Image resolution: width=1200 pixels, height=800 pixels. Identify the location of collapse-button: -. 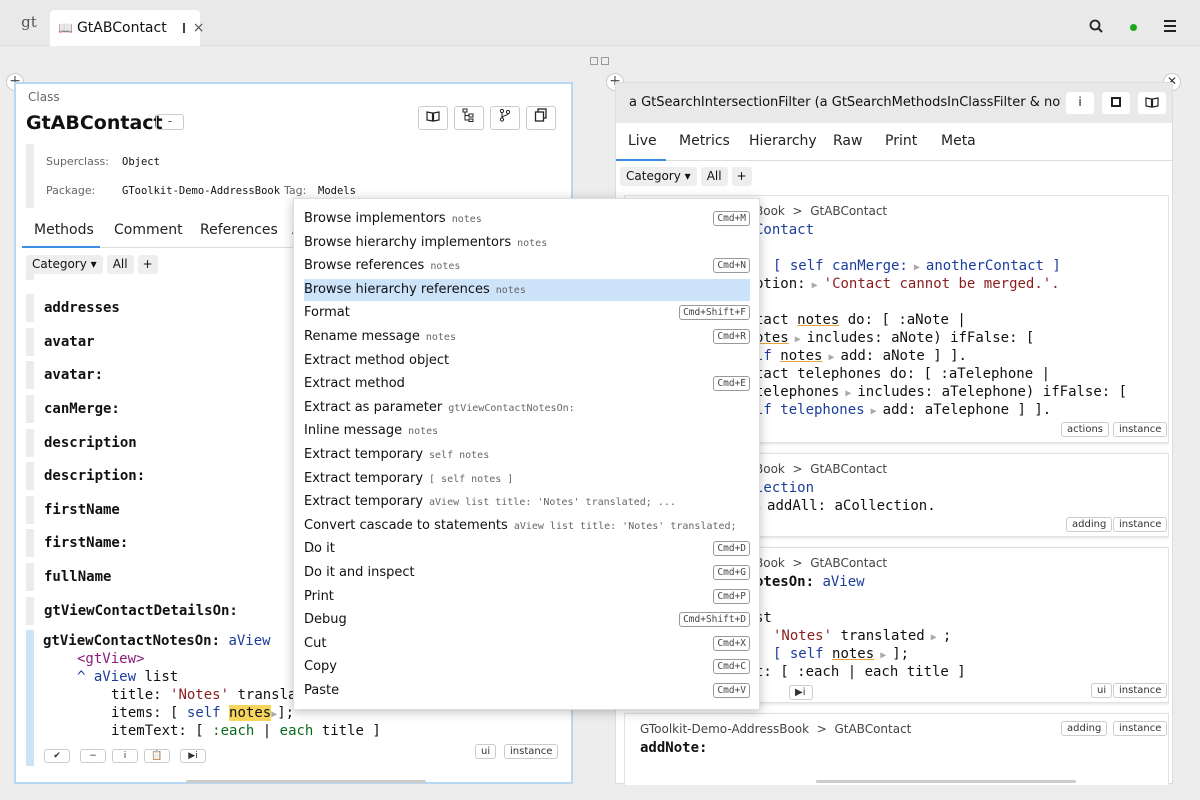
(170, 122).